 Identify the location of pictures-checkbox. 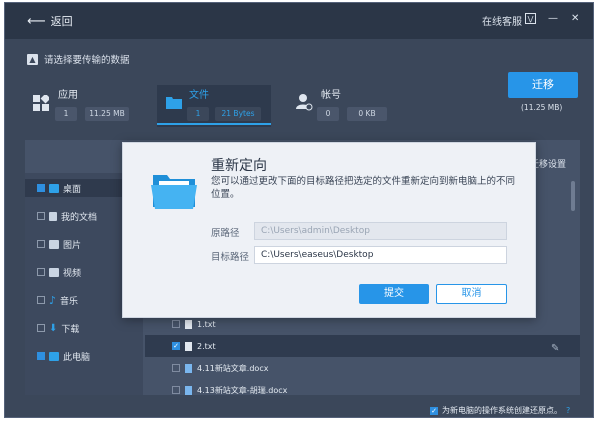
(41, 244).